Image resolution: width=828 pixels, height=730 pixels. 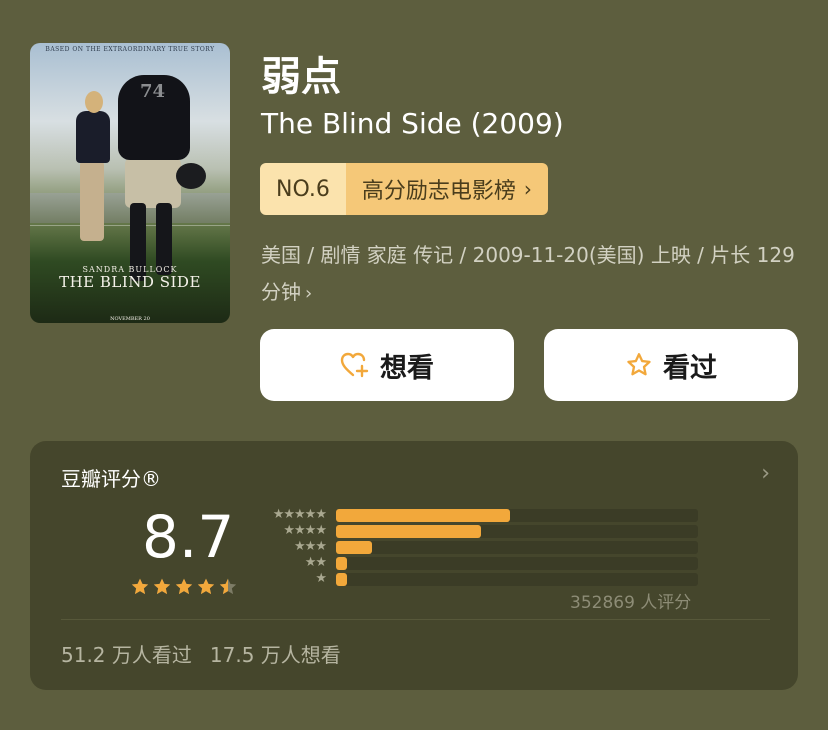 What do you see at coordinates (315, 562) in the screenshot?
I see `distribution-star-label: ★★` at bounding box center [315, 562].